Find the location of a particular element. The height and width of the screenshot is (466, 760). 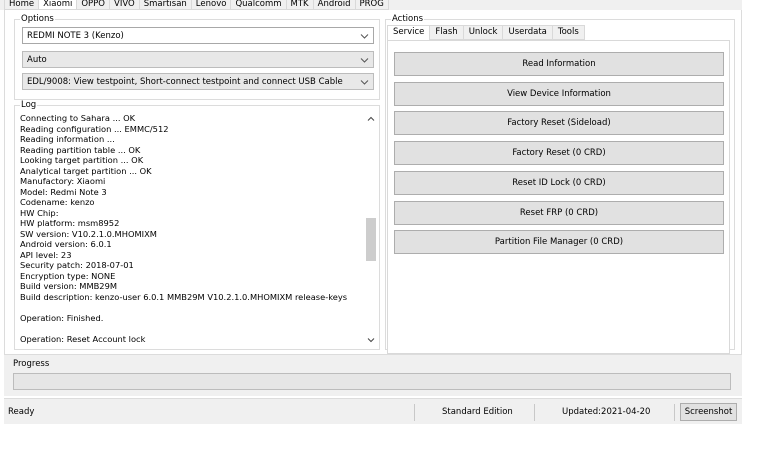

tab-service: Service is located at coordinates (409, 33).